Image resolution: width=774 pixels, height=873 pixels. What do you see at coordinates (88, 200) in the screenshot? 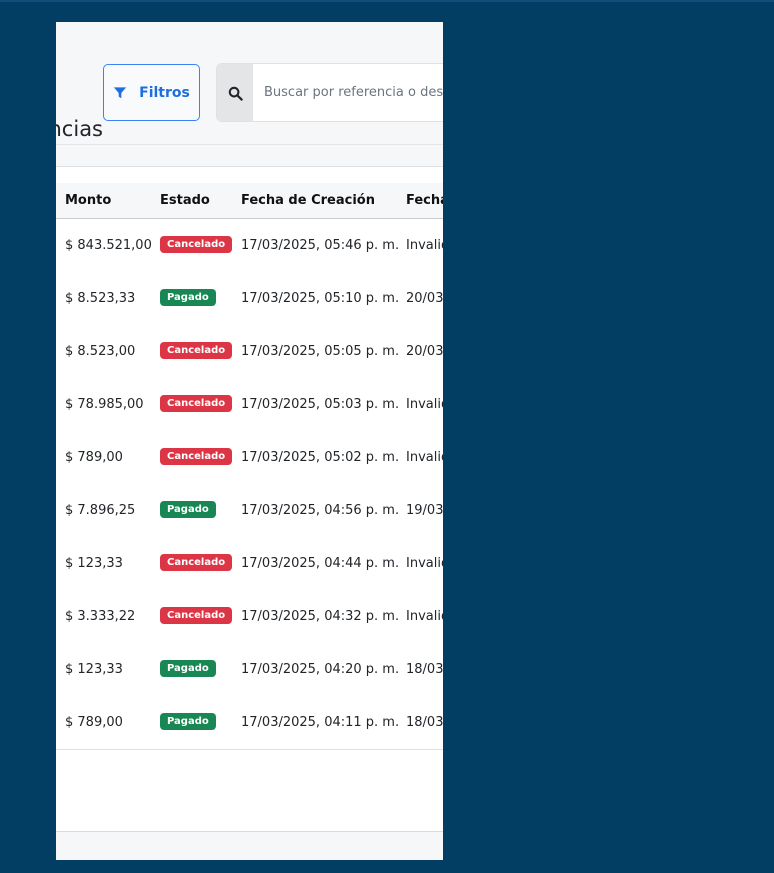
I see `column-header-monto: Monto` at bounding box center [88, 200].